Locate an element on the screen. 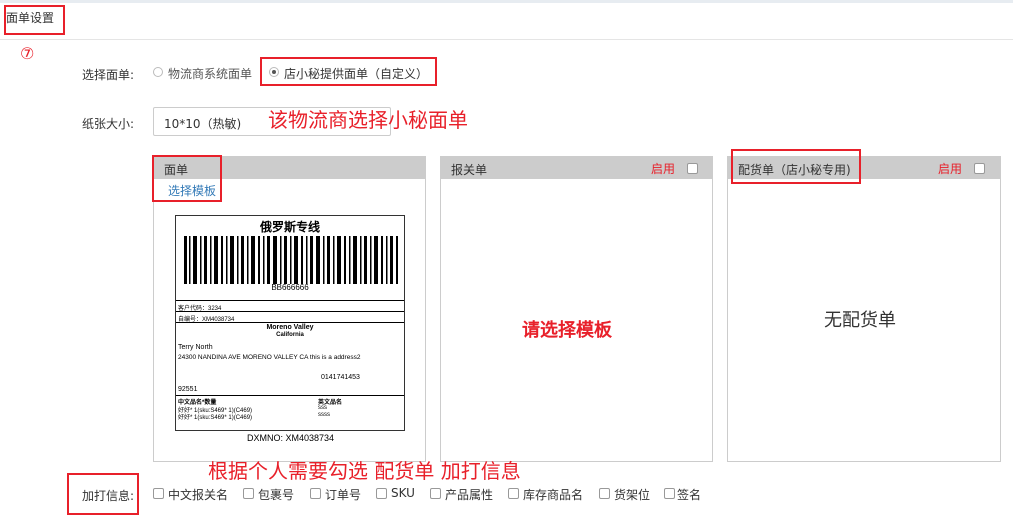 This screenshot has width=1013, height=531. picking-enable-checkbox is located at coordinates (979, 168).